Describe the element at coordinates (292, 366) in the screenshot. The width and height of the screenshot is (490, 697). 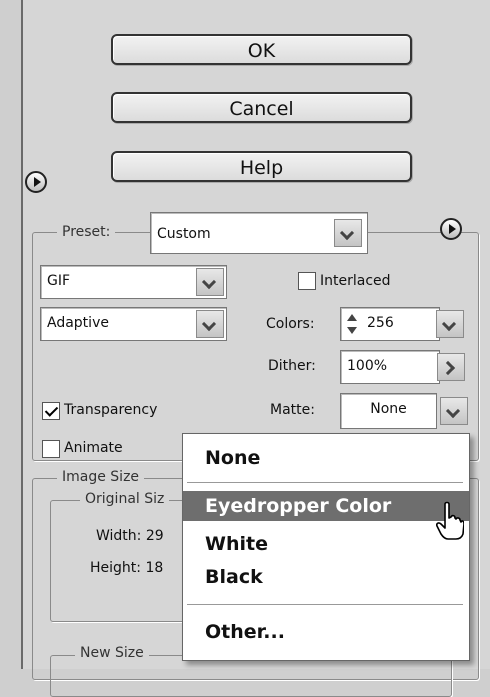
I see `dither-label: Dither:` at that location.